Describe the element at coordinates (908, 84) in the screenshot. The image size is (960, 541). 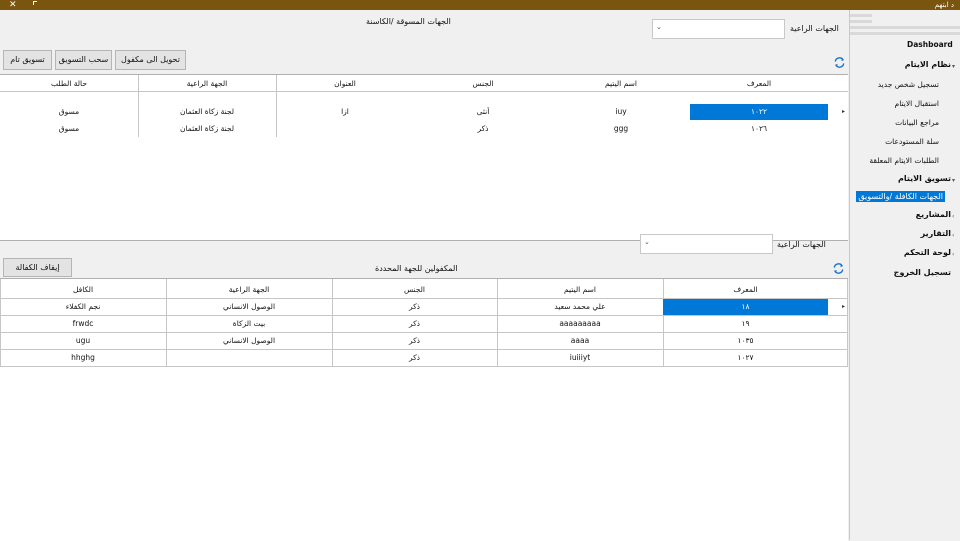
I see `sidebar-item-register-new: تسجيل شخص جديد` at that location.